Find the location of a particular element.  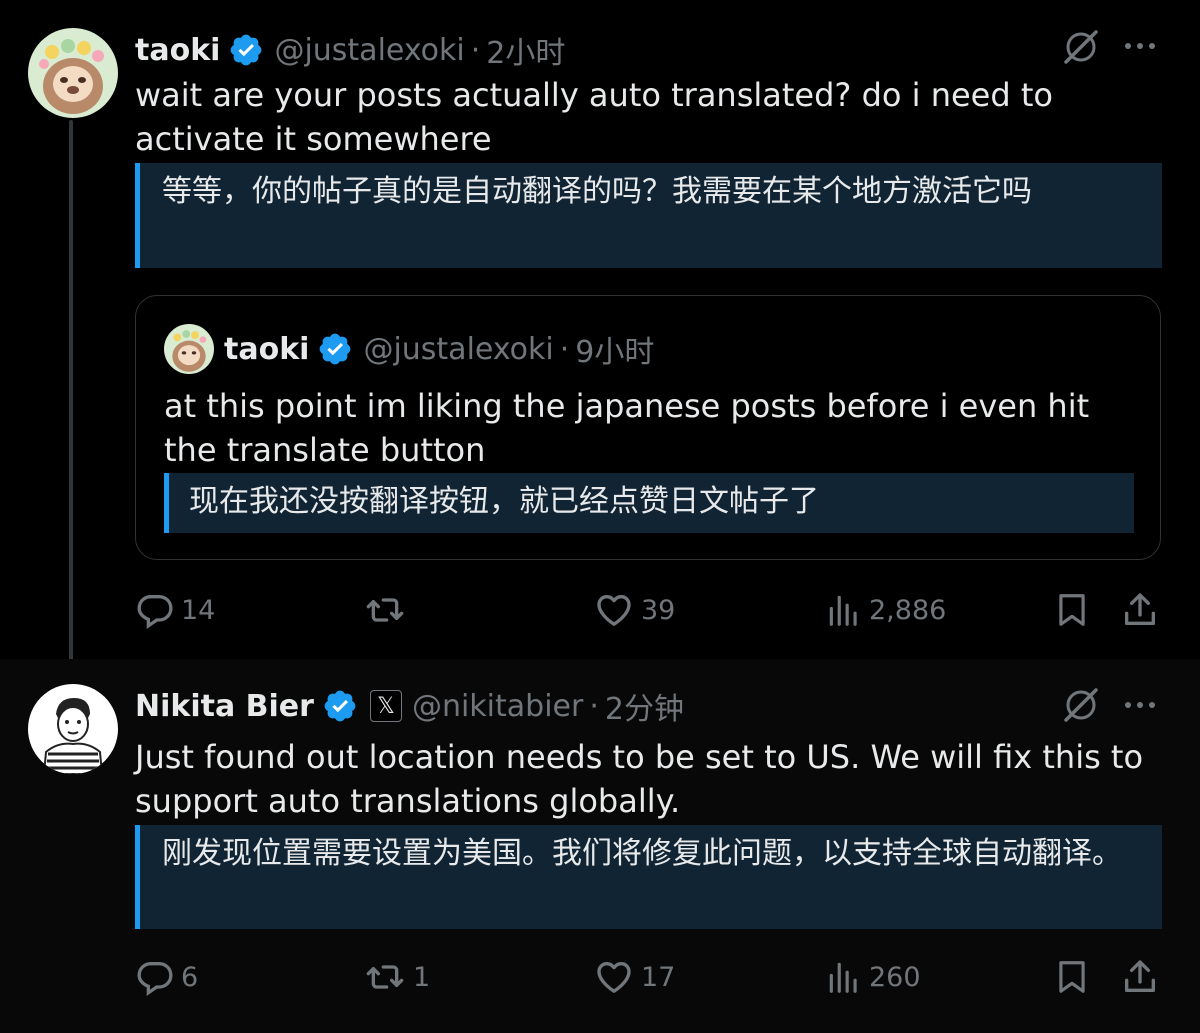

reply-button: 14 is located at coordinates (175, 610).